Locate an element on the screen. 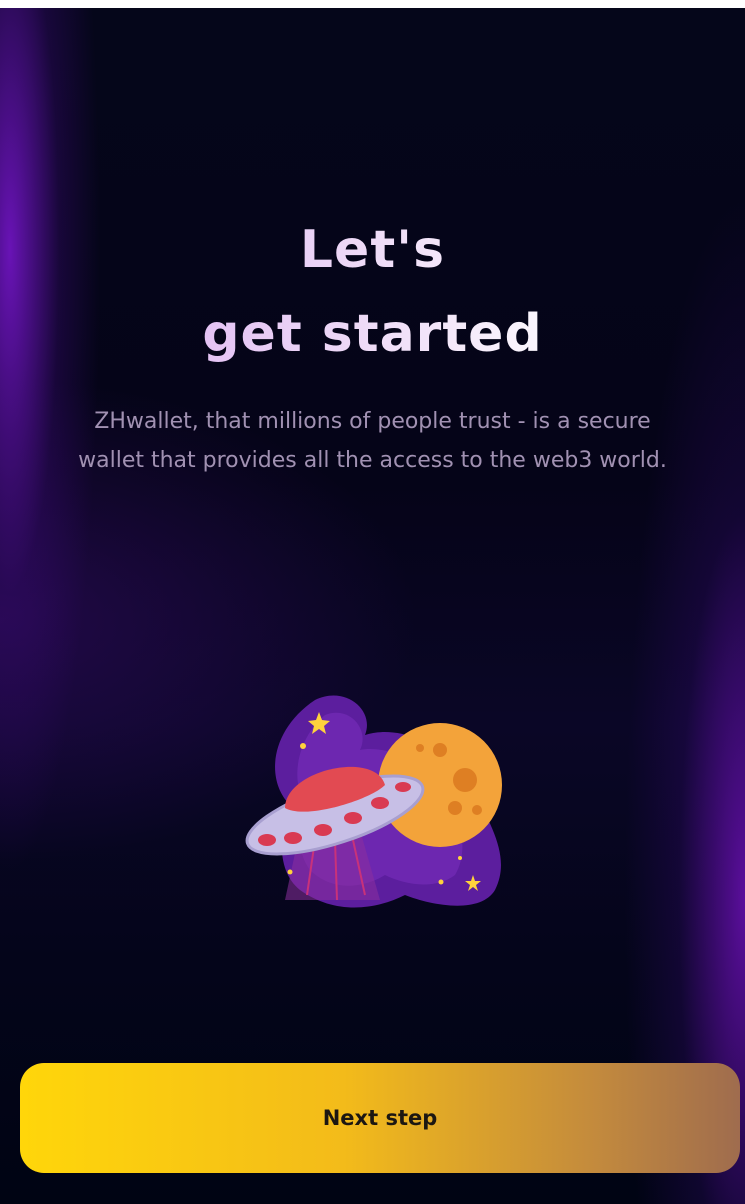  title-line-2: get started is located at coordinates (372, 334).